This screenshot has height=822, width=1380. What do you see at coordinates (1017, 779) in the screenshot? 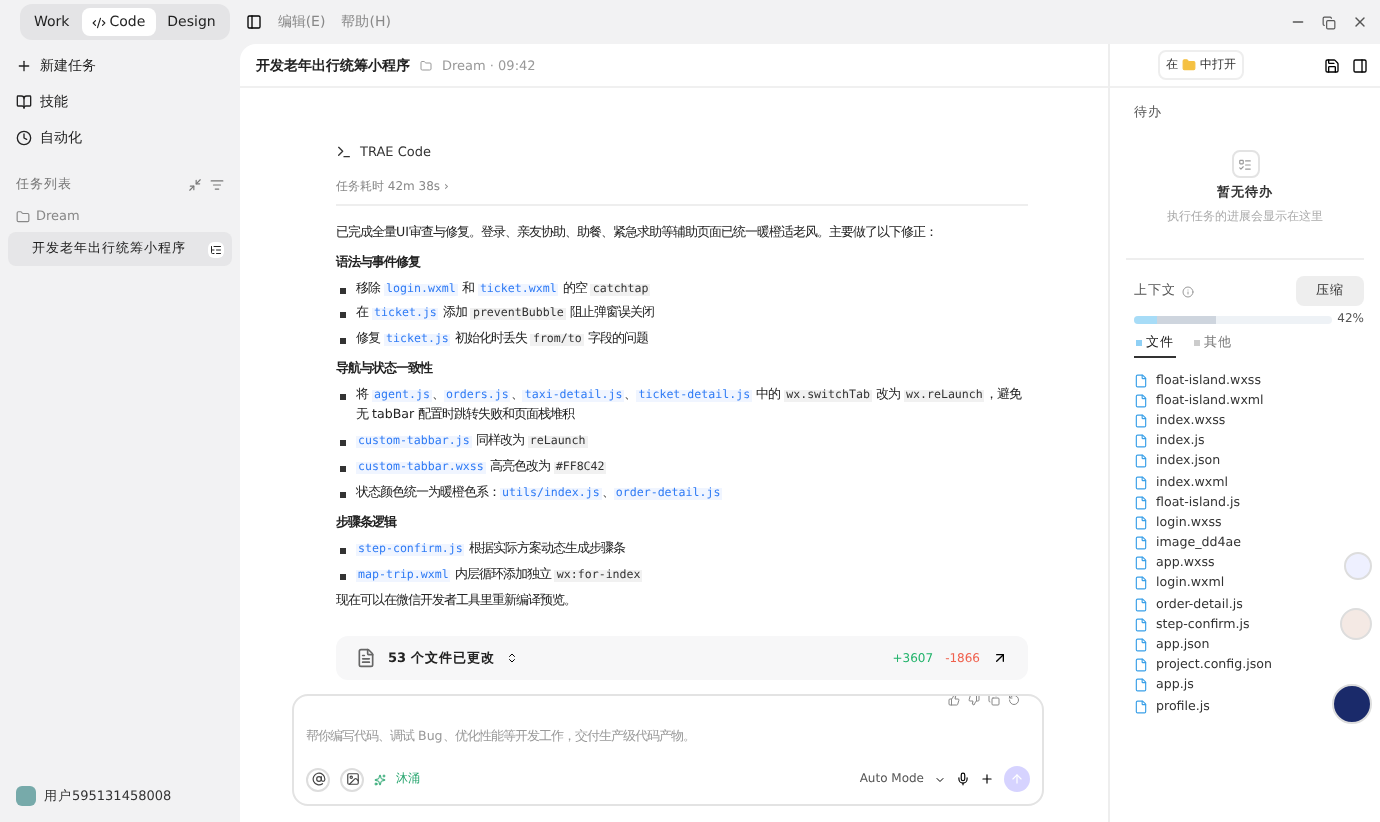
I see `arrow-up-icon` at bounding box center [1017, 779].